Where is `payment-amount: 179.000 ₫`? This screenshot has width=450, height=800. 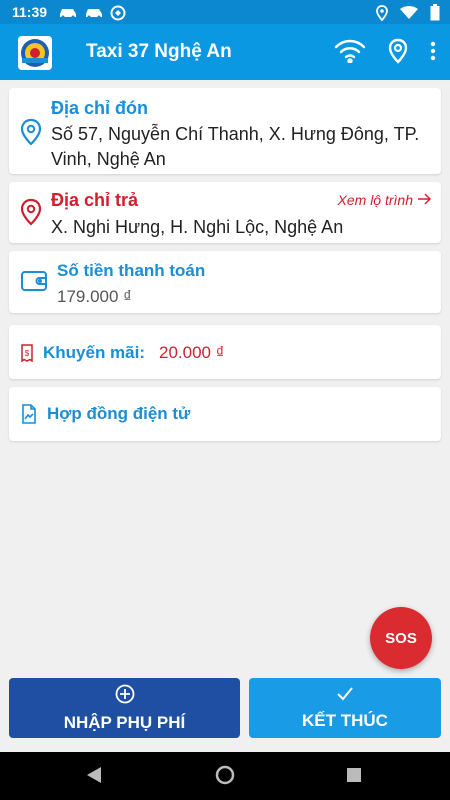
payment-amount: 179.000 ₫ is located at coordinates (94, 296).